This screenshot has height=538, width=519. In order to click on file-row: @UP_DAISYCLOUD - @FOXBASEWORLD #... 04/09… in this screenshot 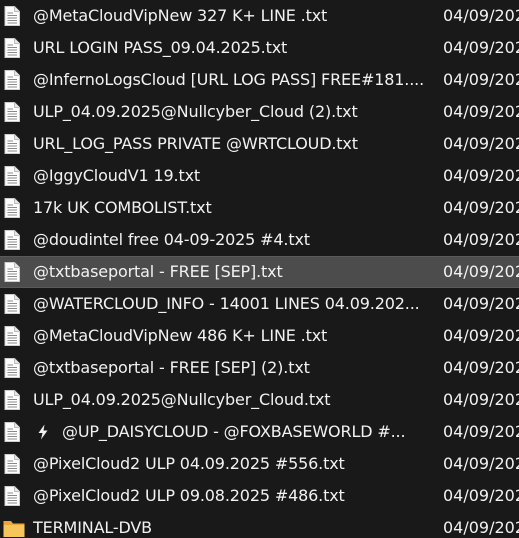, I will do `click(259, 432)`.